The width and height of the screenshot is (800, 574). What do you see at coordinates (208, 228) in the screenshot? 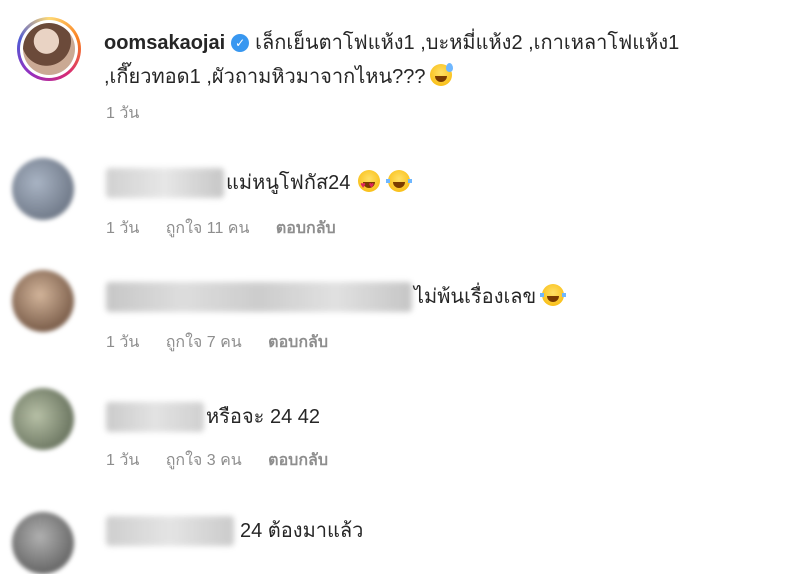
I see `comment-likes: ถูกใจ 11 คน` at bounding box center [208, 228].